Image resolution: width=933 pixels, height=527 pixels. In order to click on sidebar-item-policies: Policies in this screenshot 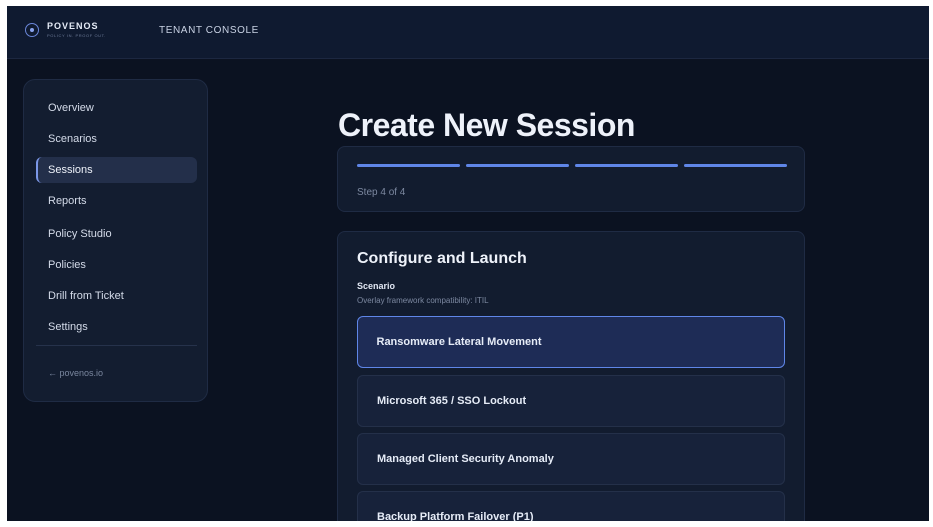, I will do `click(116, 265)`.